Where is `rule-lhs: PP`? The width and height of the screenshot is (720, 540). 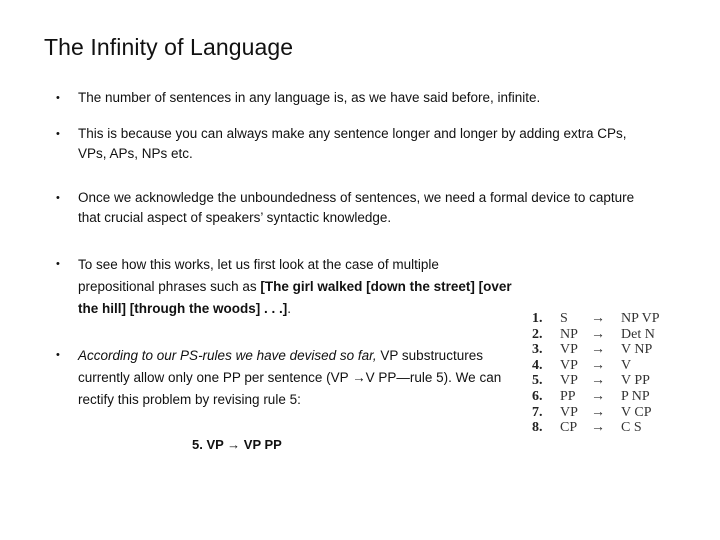 rule-lhs: PP is located at coordinates (568, 396).